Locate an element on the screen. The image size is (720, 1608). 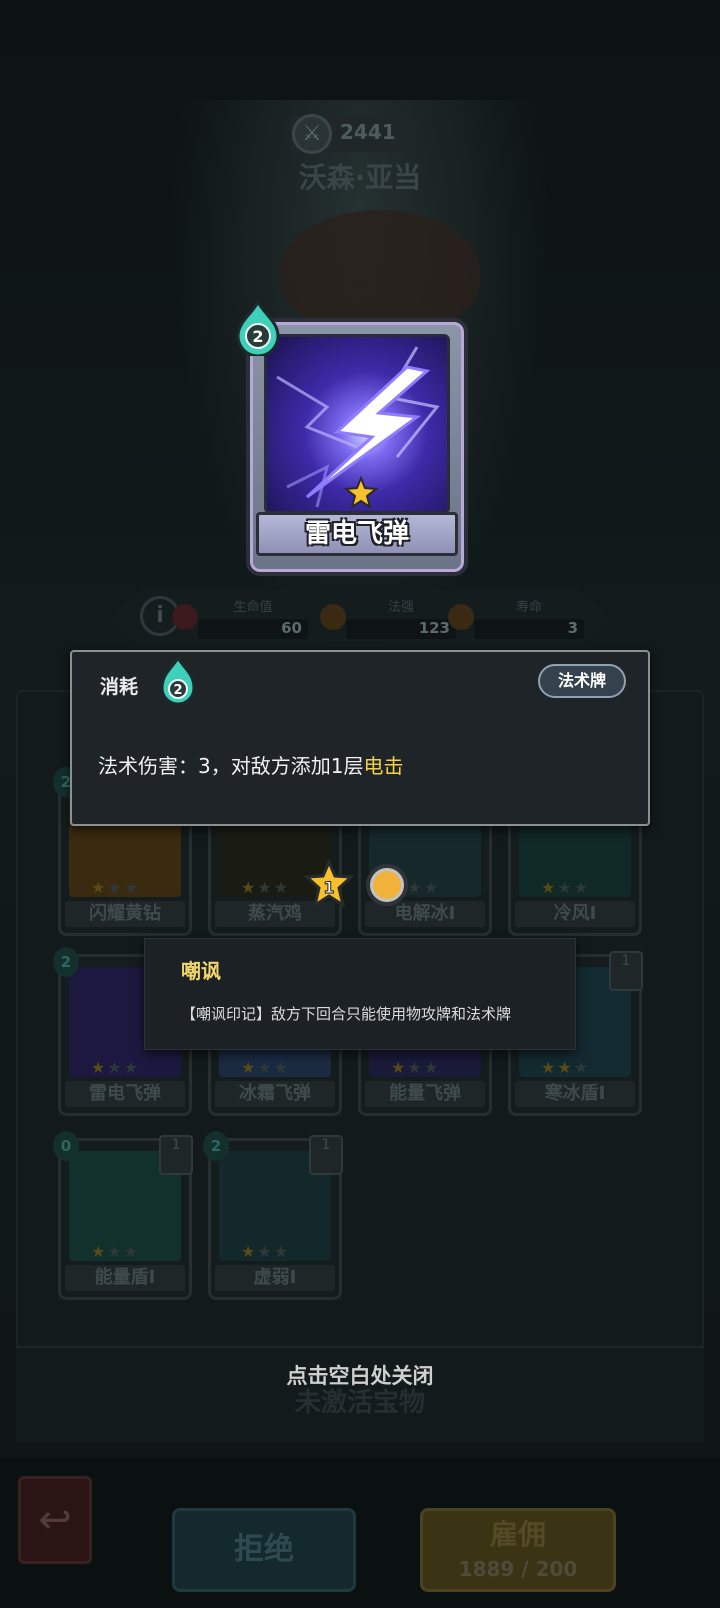
focus-card-name: 雷电飞弹 is located at coordinates (357, 534).